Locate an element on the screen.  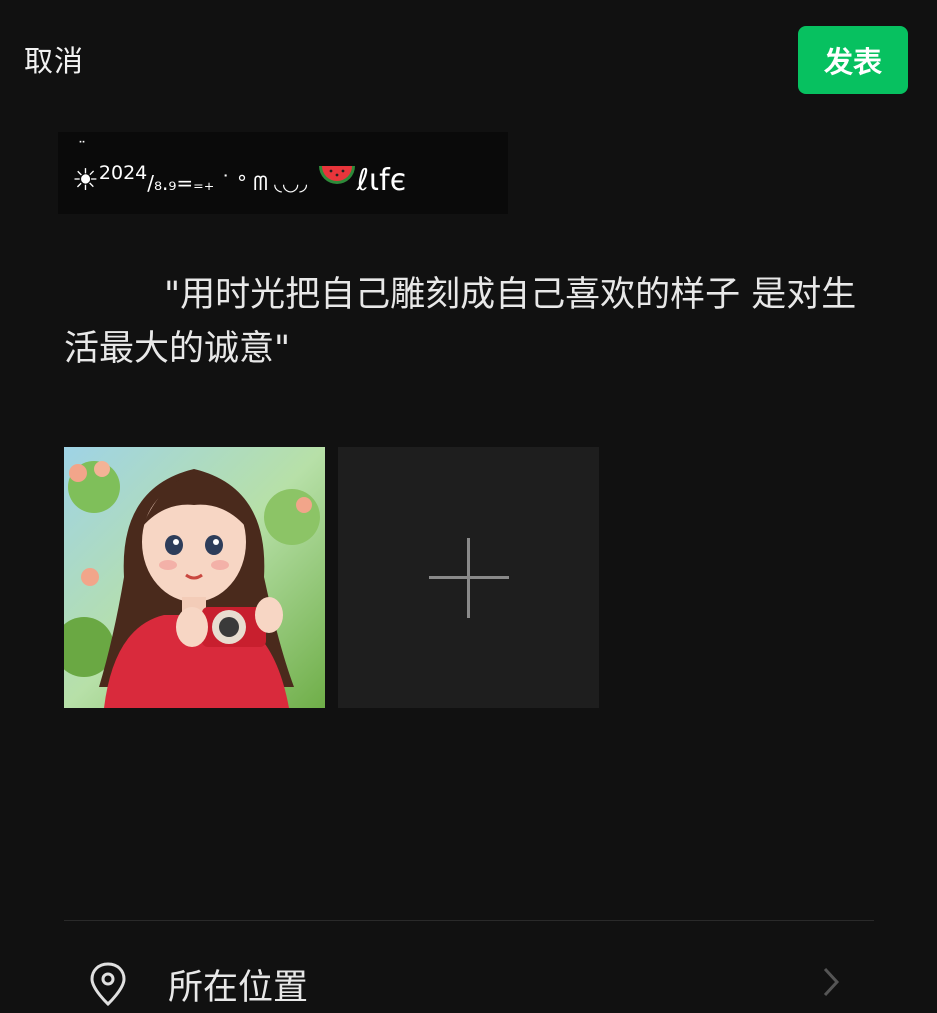
location-label: 所在位置 is located at coordinates (238, 988).